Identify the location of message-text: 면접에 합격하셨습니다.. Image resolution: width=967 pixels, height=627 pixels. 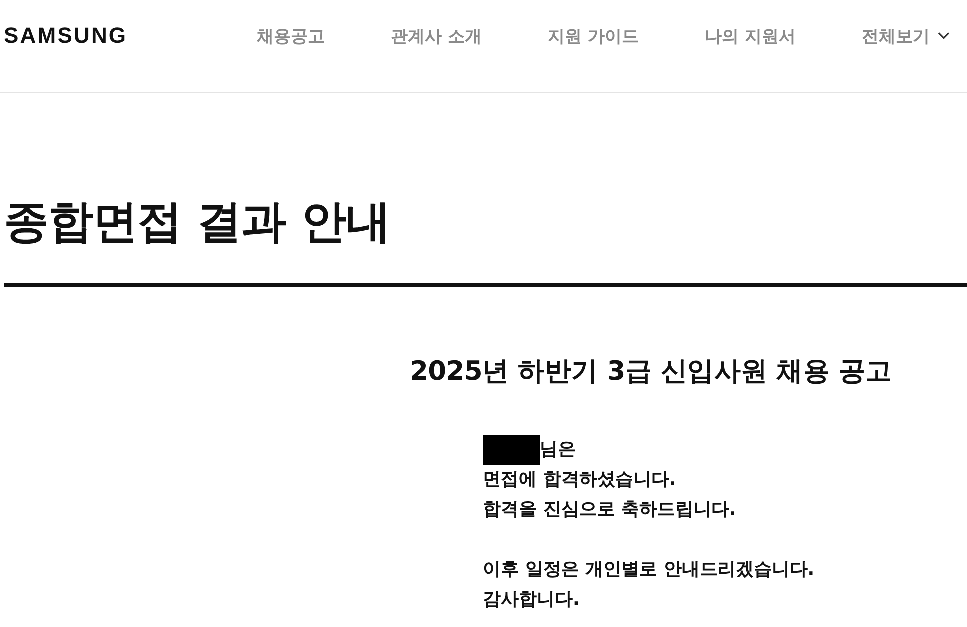
(579, 480).